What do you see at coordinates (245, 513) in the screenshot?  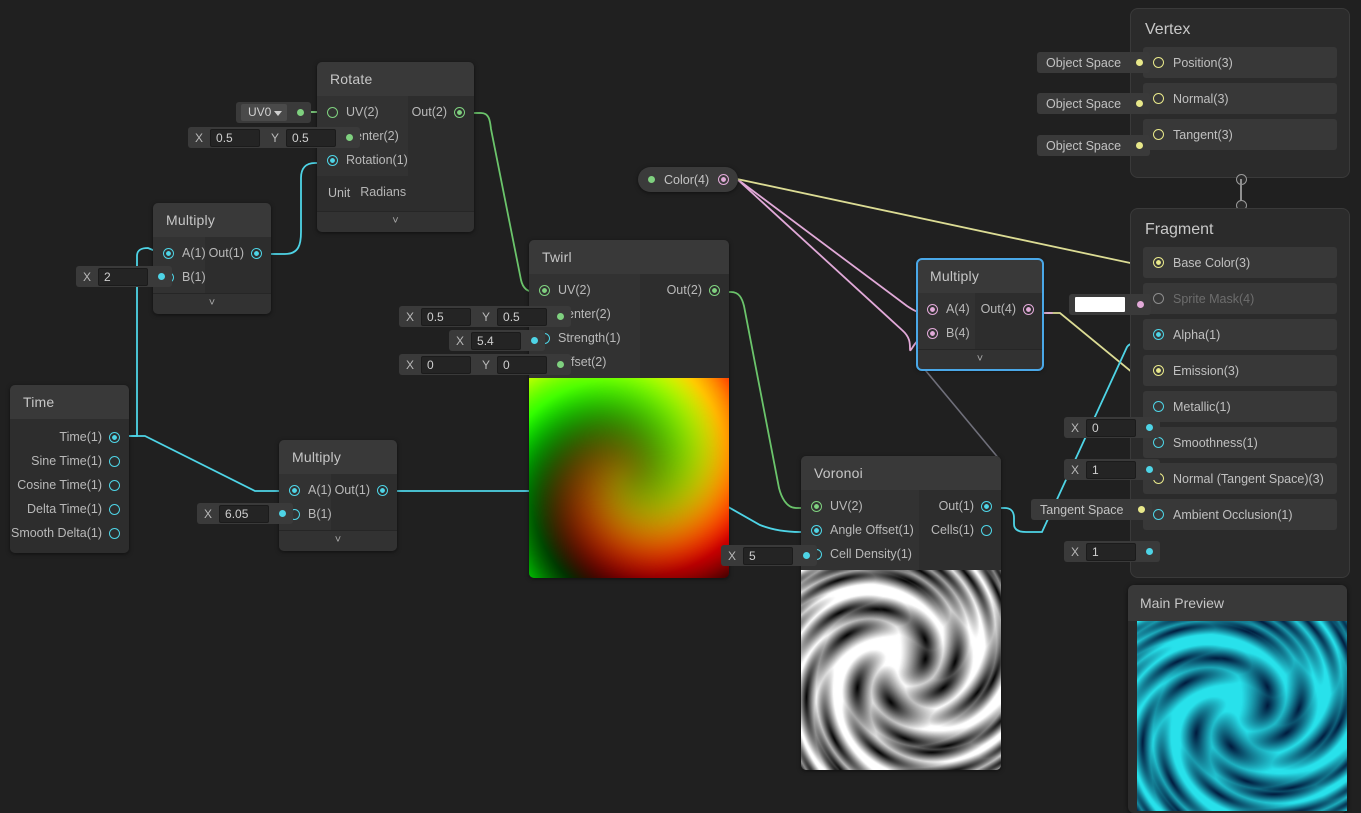 I see `slot-multiply-b-b: X 6.05` at bounding box center [245, 513].